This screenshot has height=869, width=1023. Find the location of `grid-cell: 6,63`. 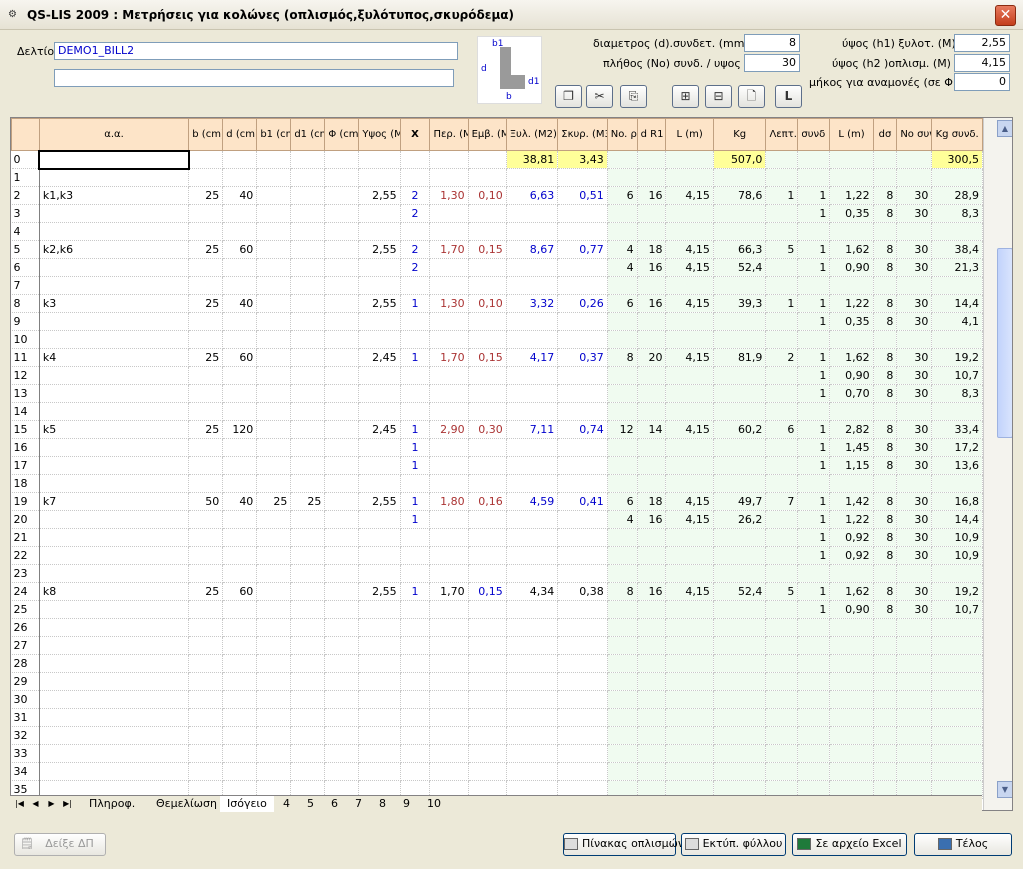

grid-cell: 6,63 is located at coordinates (532, 195).